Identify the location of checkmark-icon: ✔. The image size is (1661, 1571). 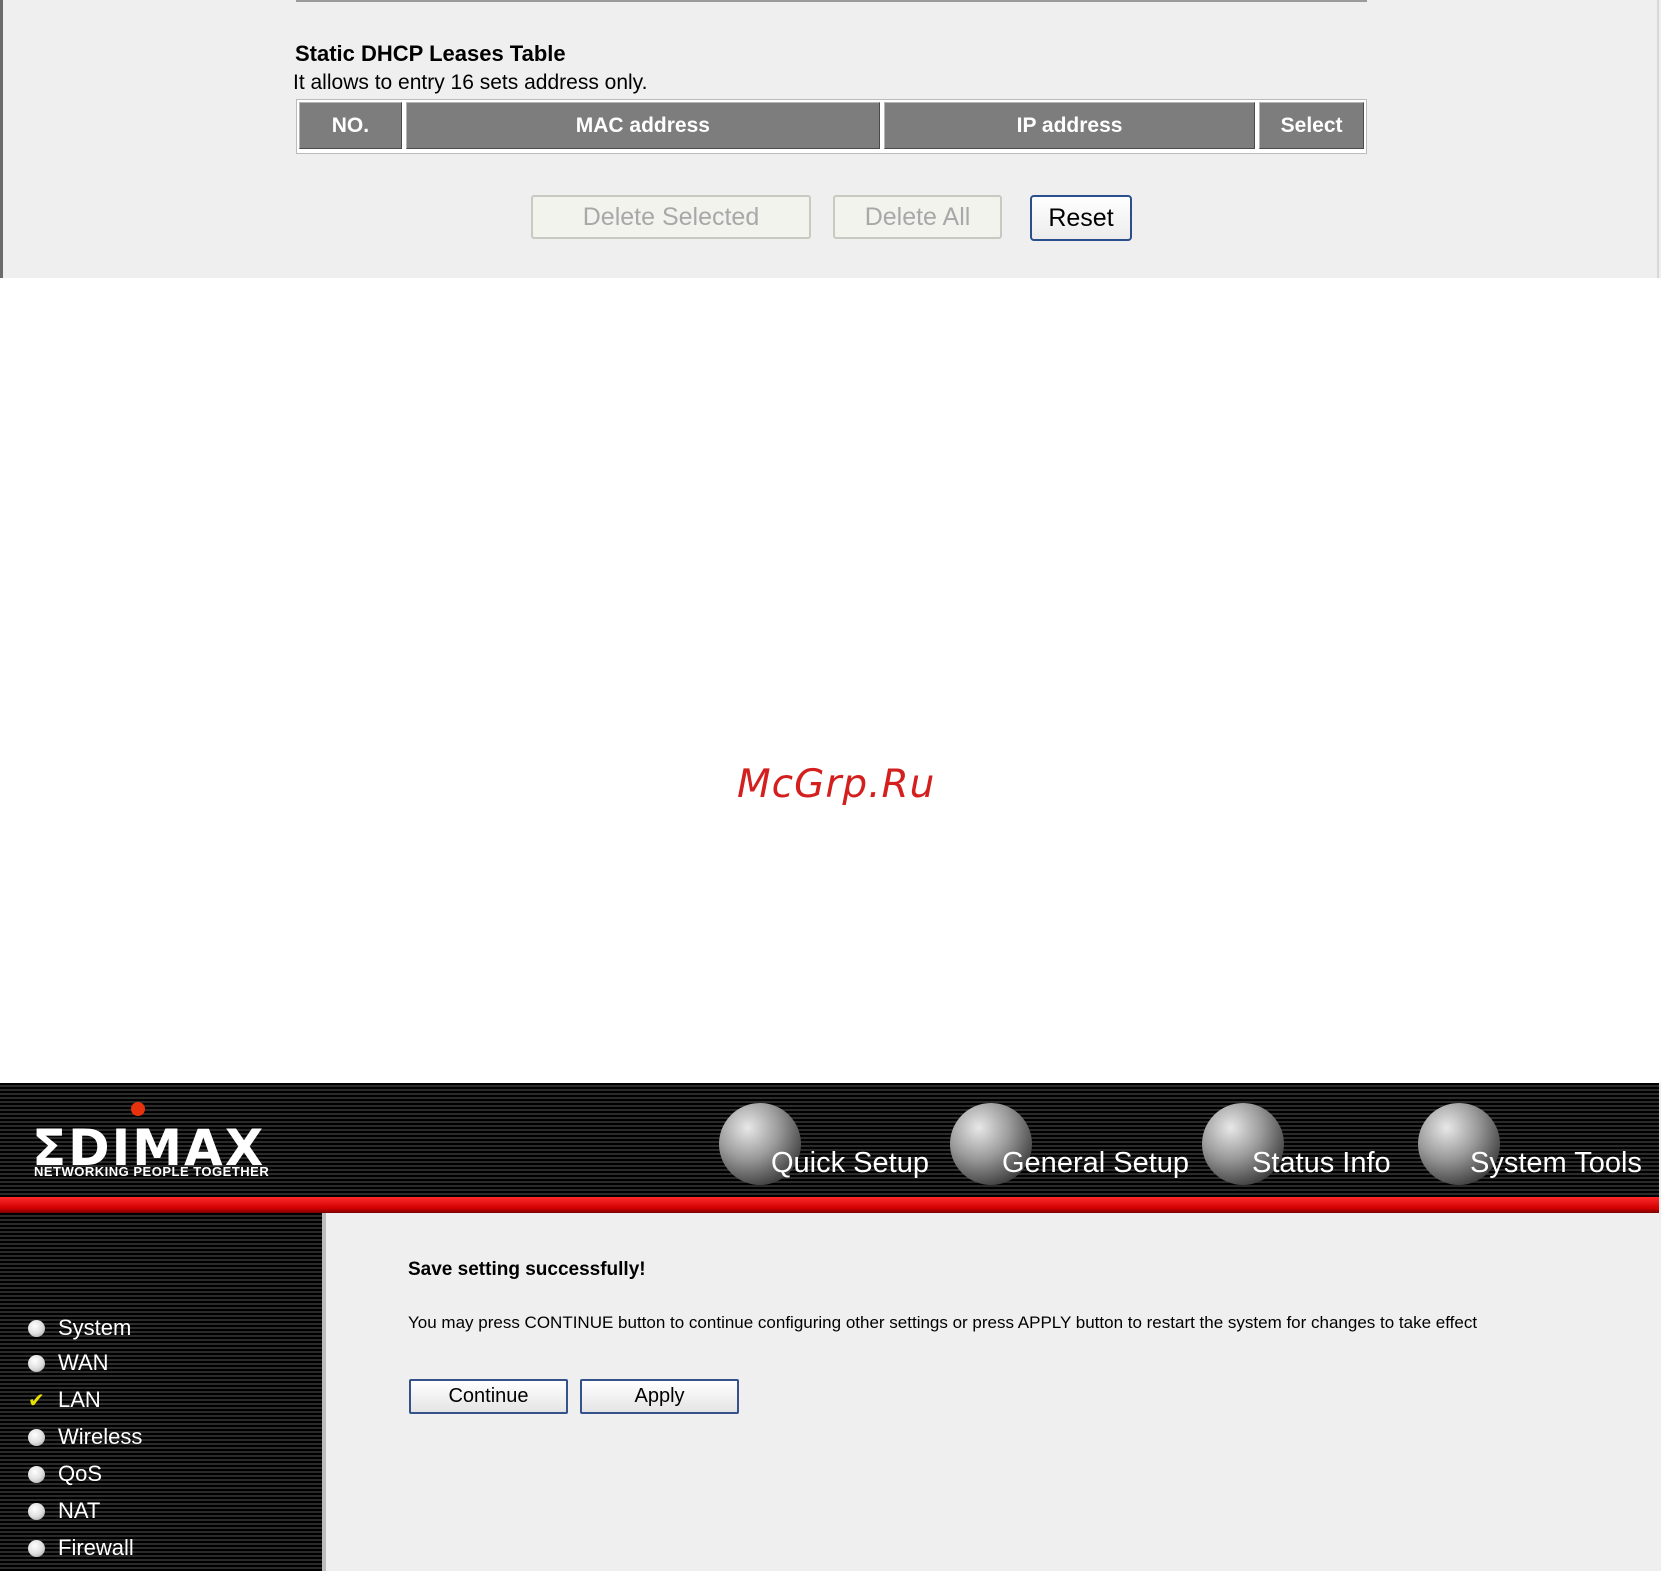
(36, 1400).